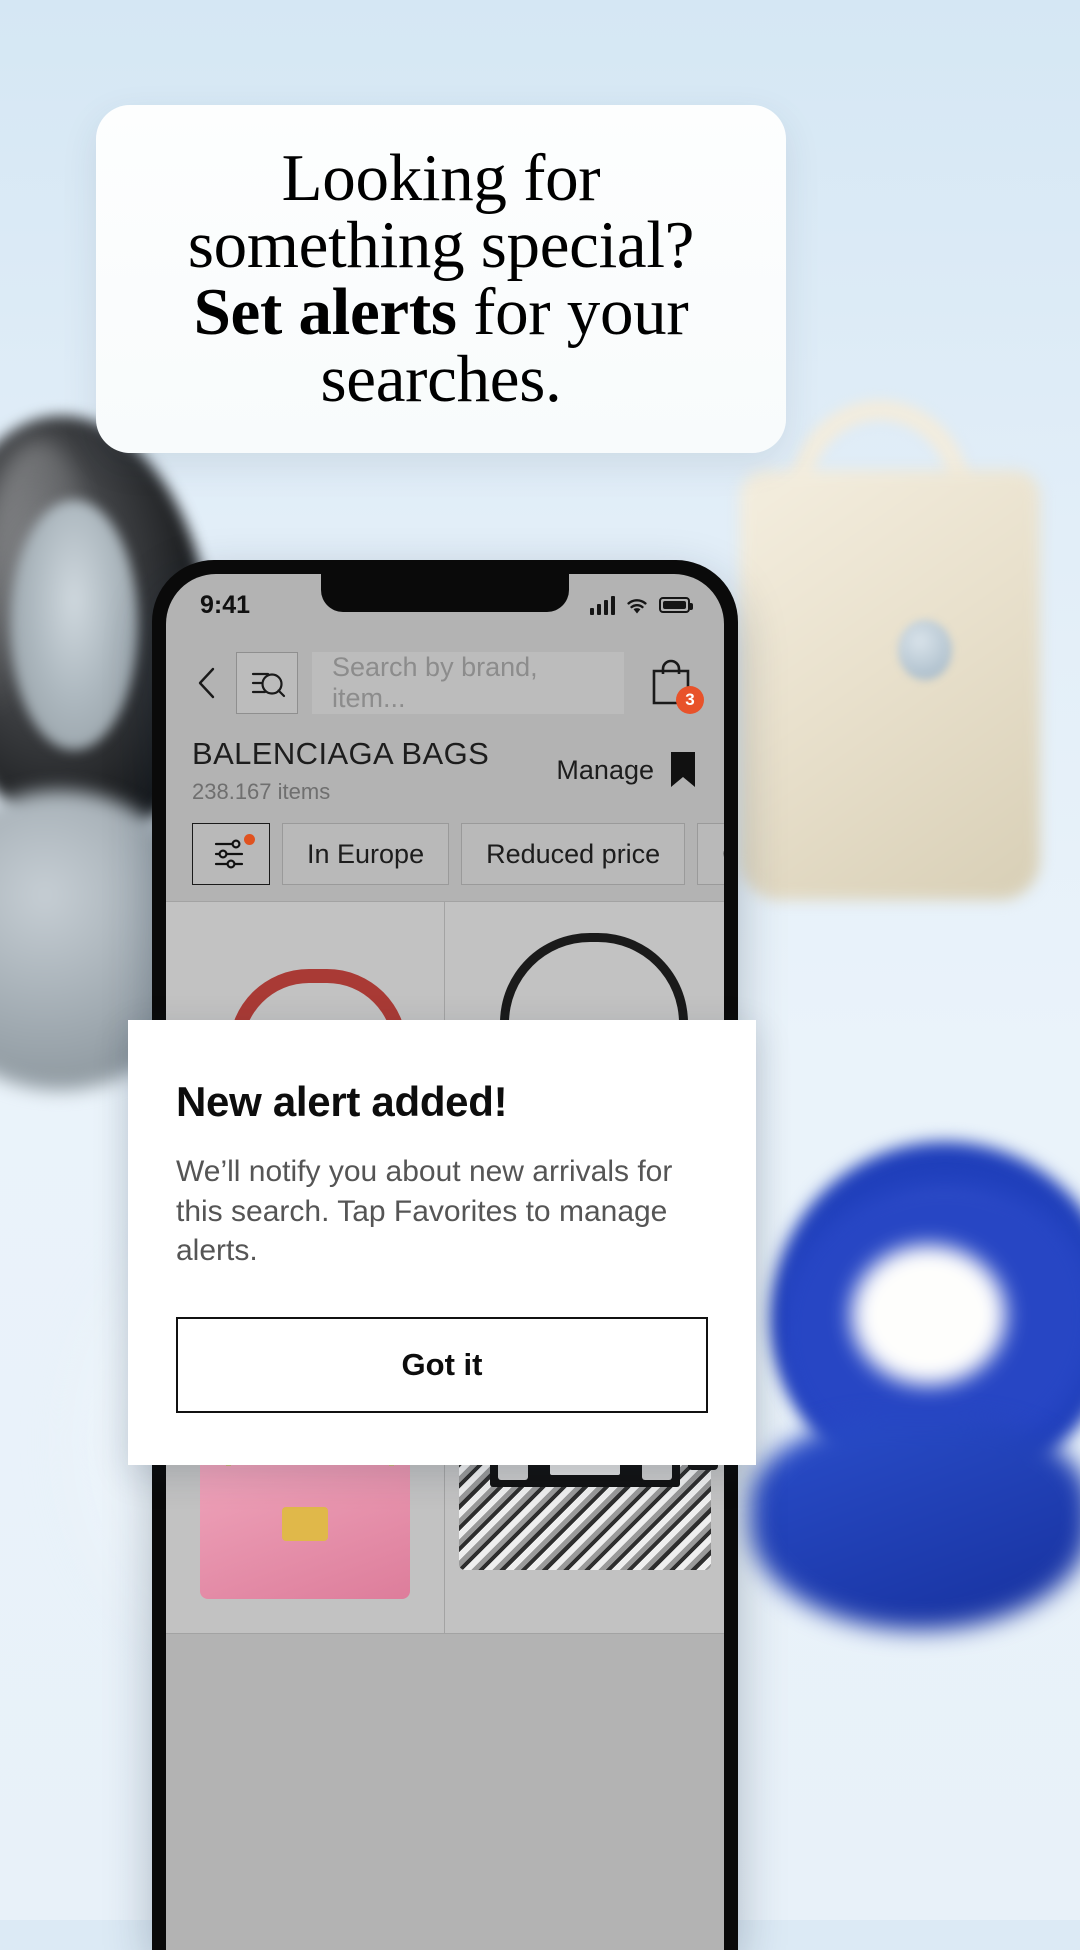 The height and width of the screenshot is (1950, 1080). What do you see at coordinates (441, 245) in the screenshot?
I see `headline-line-2: something special?` at bounding box center [441, 245].